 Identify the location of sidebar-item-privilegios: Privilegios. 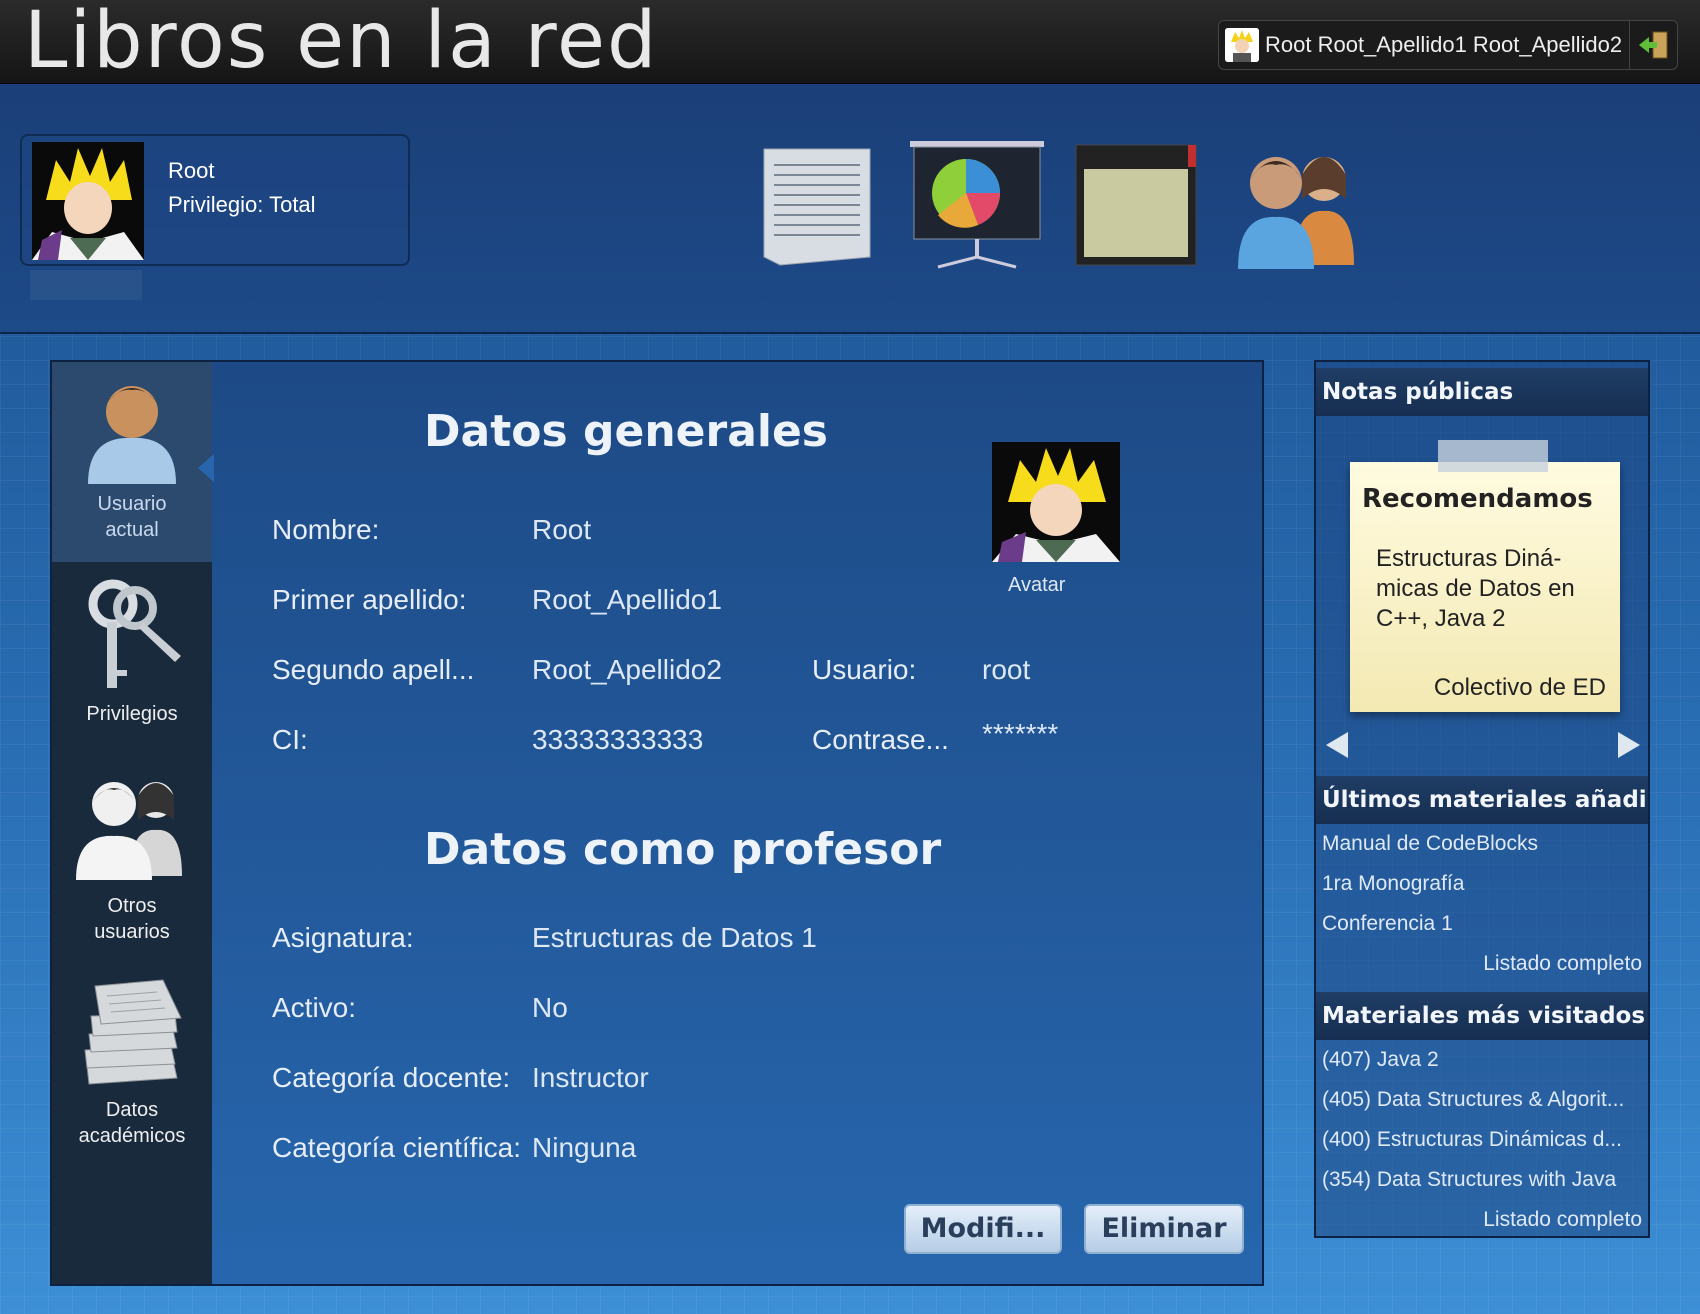
(132, 654).